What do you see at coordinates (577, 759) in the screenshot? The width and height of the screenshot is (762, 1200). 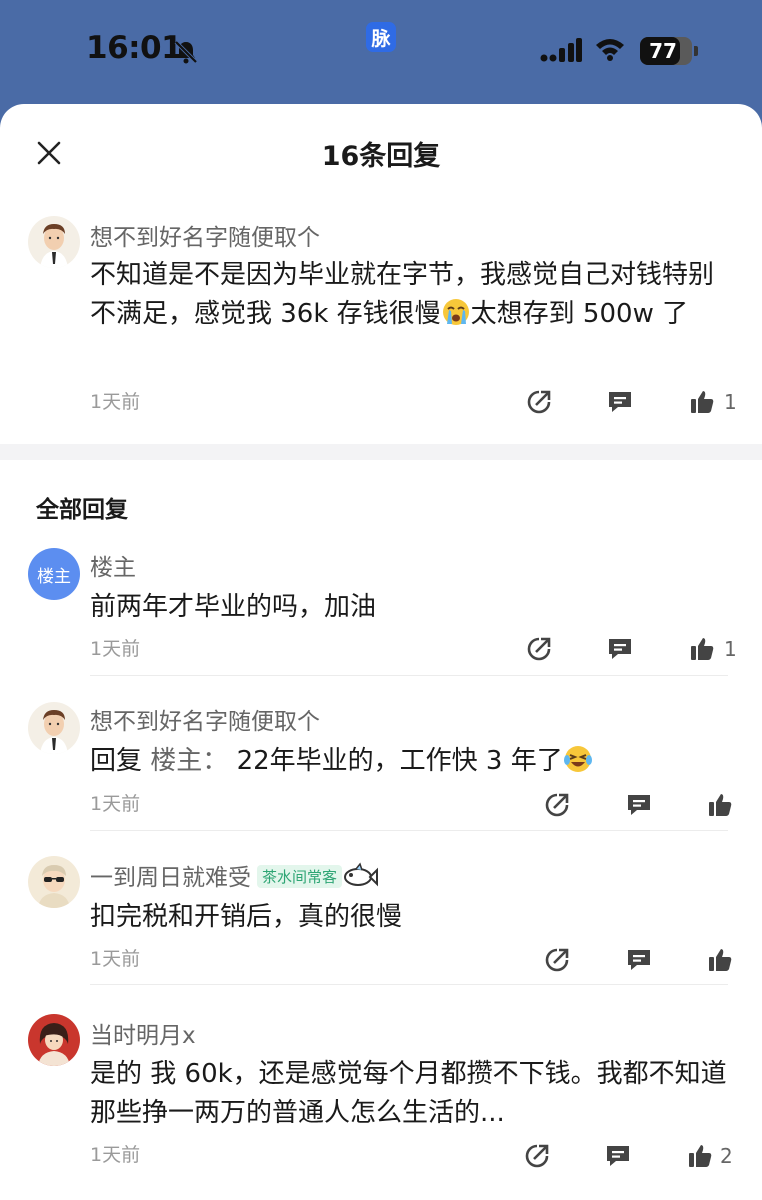 I see `laughing-tears-emoji-icon` at bounding box center [577, 759].